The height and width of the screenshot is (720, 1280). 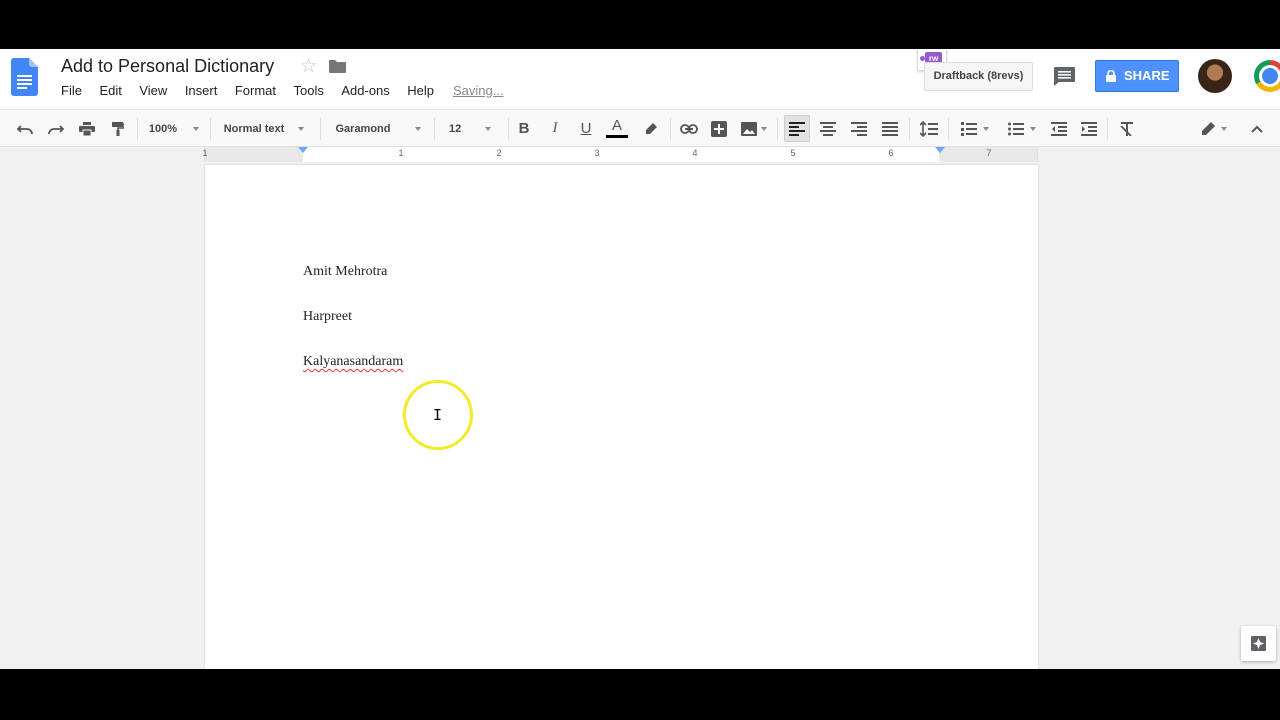 What do you see at coordinates (308, 66) in the screenshot?
I see `star-icon: ☆` at bounding box center [308, 66].